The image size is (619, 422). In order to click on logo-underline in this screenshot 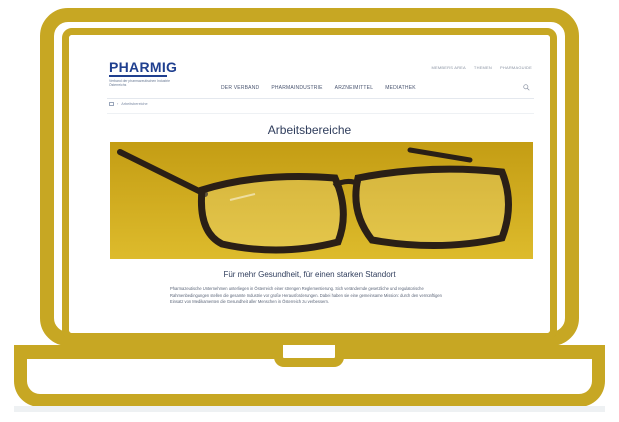, I will do `click(138, 76)`.